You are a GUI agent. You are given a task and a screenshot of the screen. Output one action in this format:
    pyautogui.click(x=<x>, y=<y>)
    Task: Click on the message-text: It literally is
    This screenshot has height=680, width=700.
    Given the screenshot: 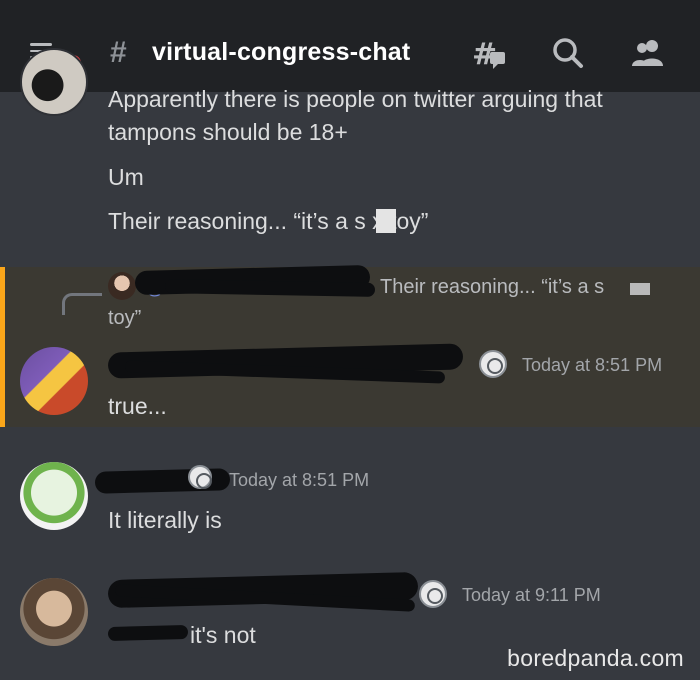 What is the action you would take?
    pyautogui.click(x=165, y=520)
    